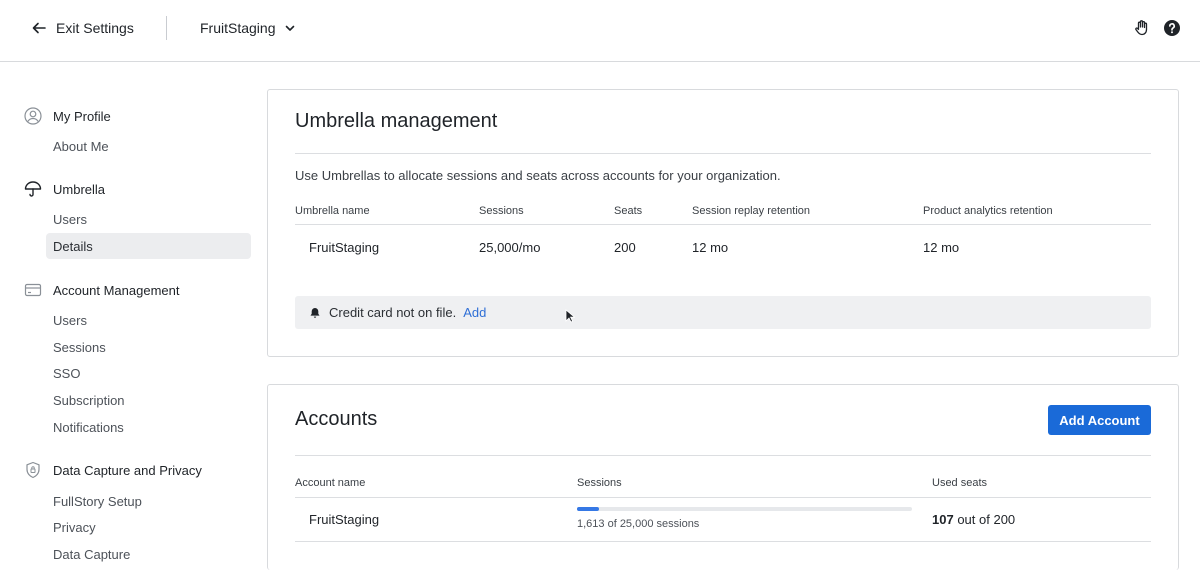  What do you see at coordinates (744, 509) in the screenshot?
I see `sessions-progress-bar` at bounding box center [744, 509].